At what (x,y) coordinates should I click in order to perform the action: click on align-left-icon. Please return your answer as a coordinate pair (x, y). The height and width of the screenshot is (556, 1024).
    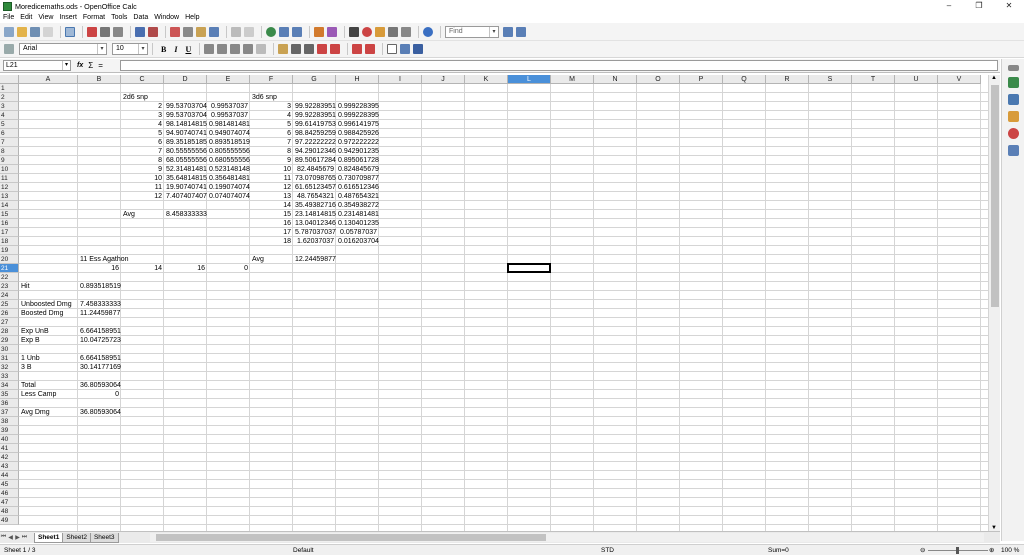
    Looking at the image, I should click on (209, 49).